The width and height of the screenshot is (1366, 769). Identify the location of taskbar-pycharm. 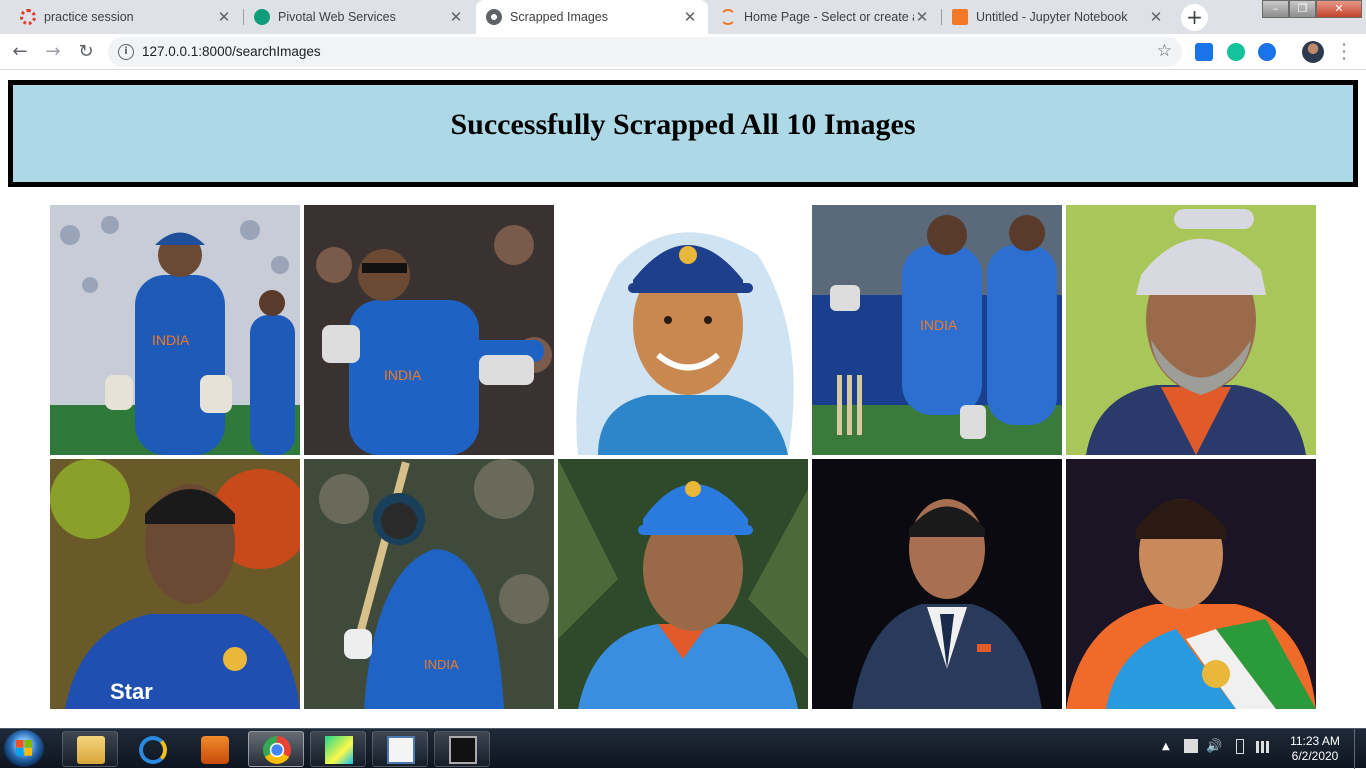
(338, 749).